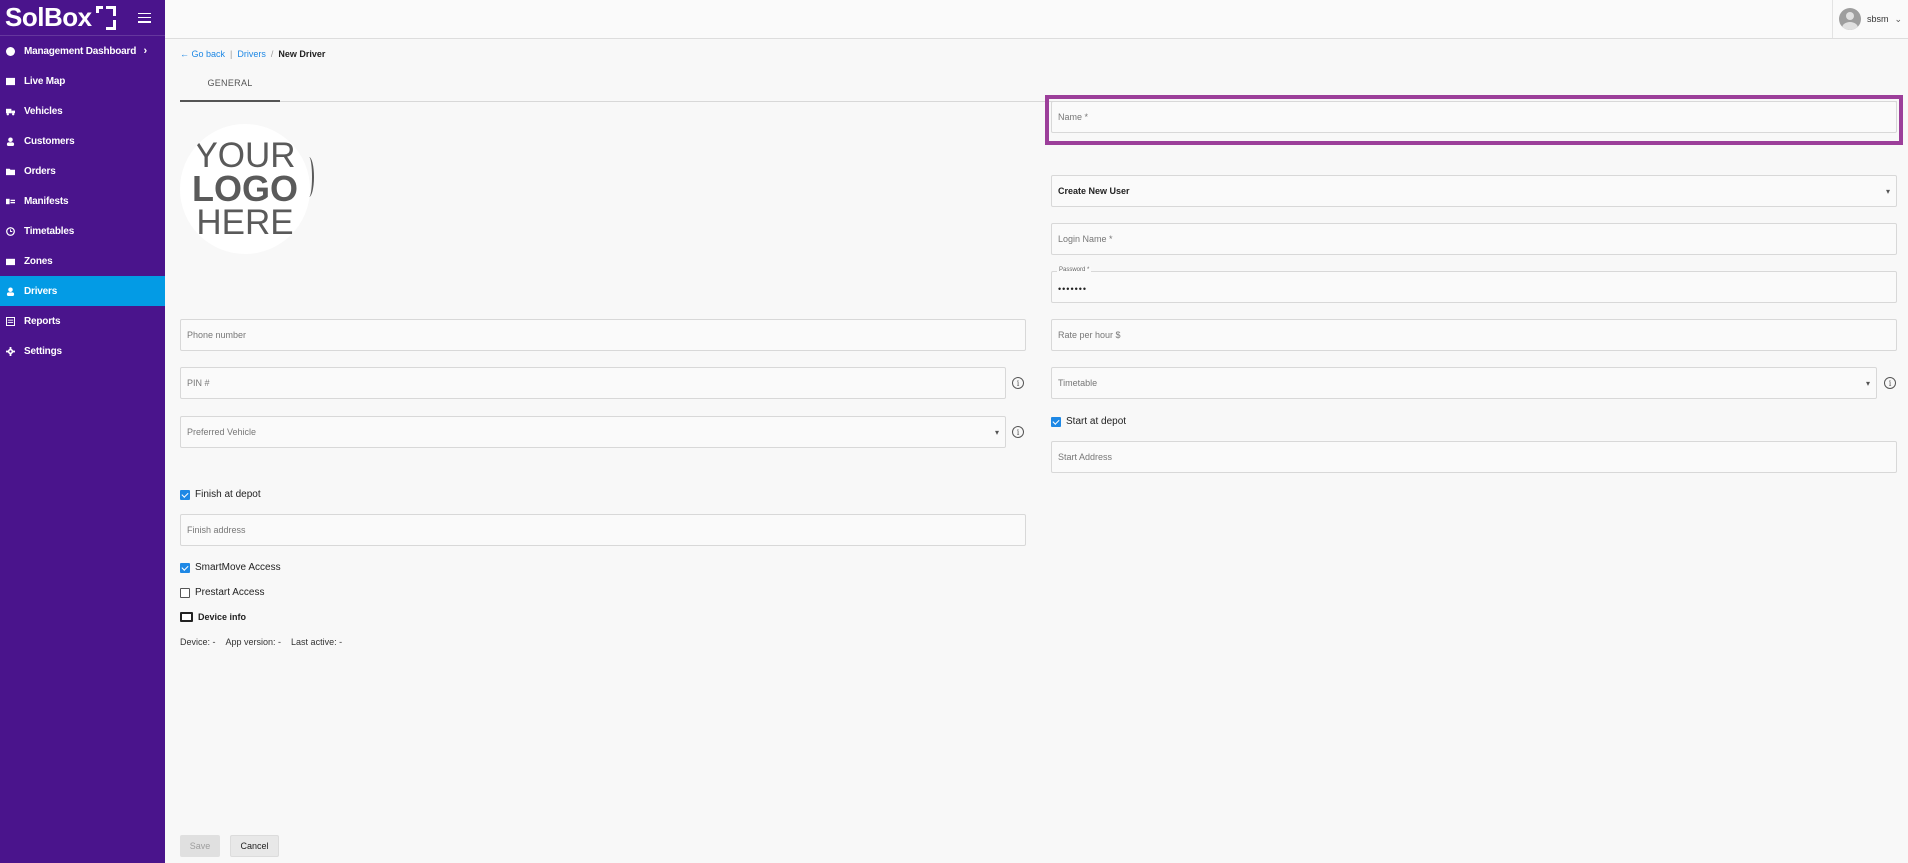  I want to click on sidebar-item-label: Timetables, so click(49, 231).